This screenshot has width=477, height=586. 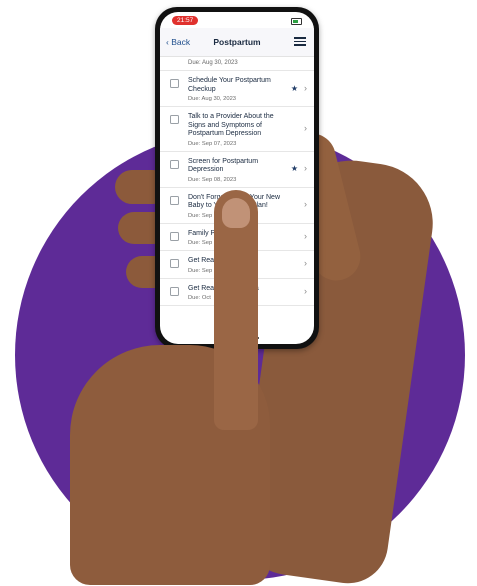 I want to click on page-title: Postpartum, so click(x=237, y=42).